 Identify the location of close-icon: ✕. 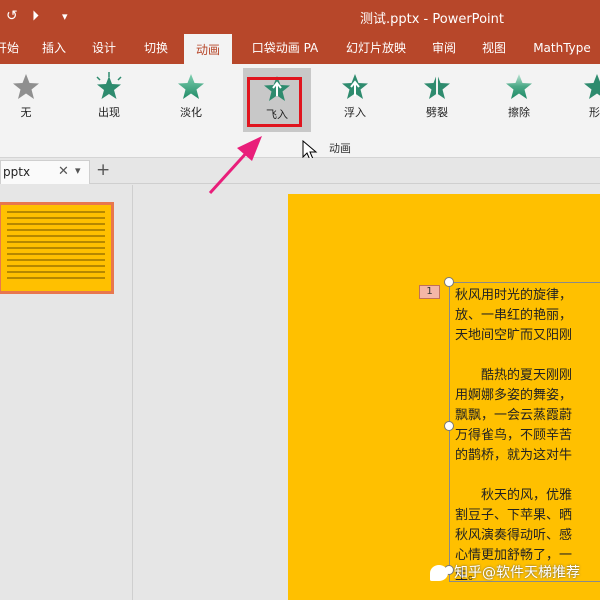
(63, 171).